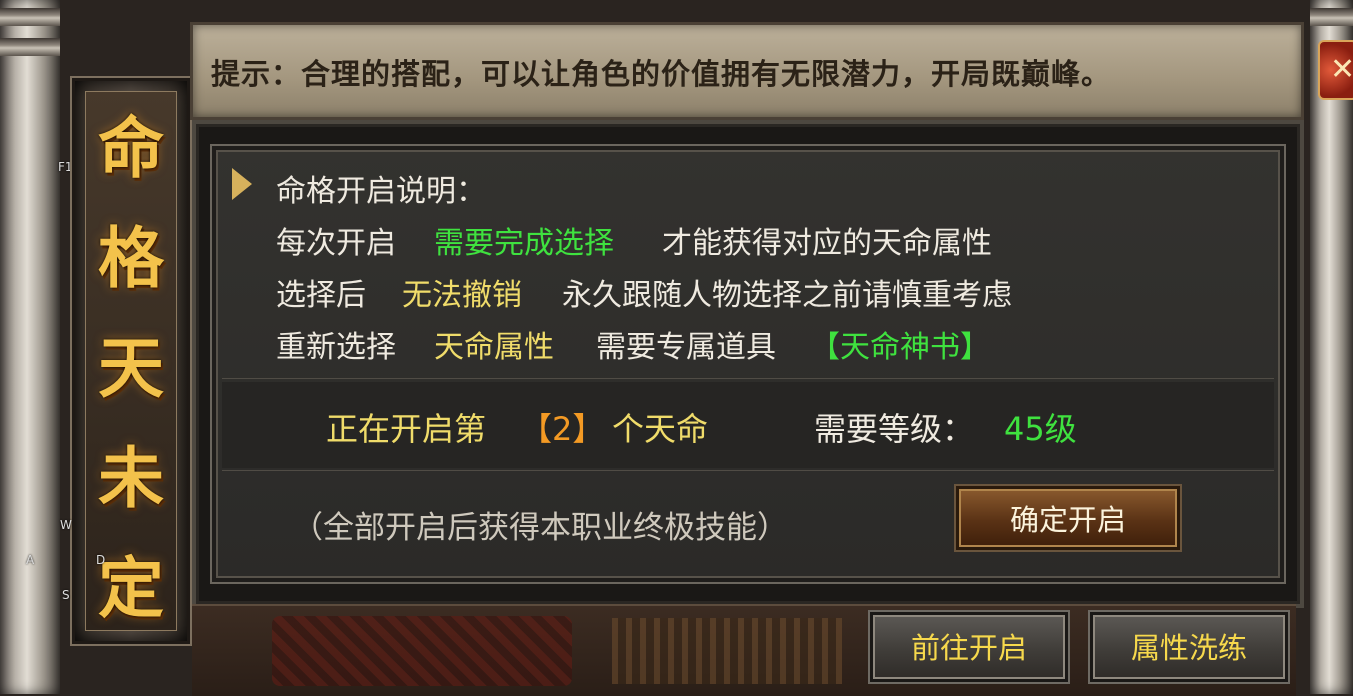 The width and height of the screenshot is (1353, 696). What do you see at coordinates (30, 347) in the screenshot?
I see `left-stone-pillar` at bounding box center [30, 347].